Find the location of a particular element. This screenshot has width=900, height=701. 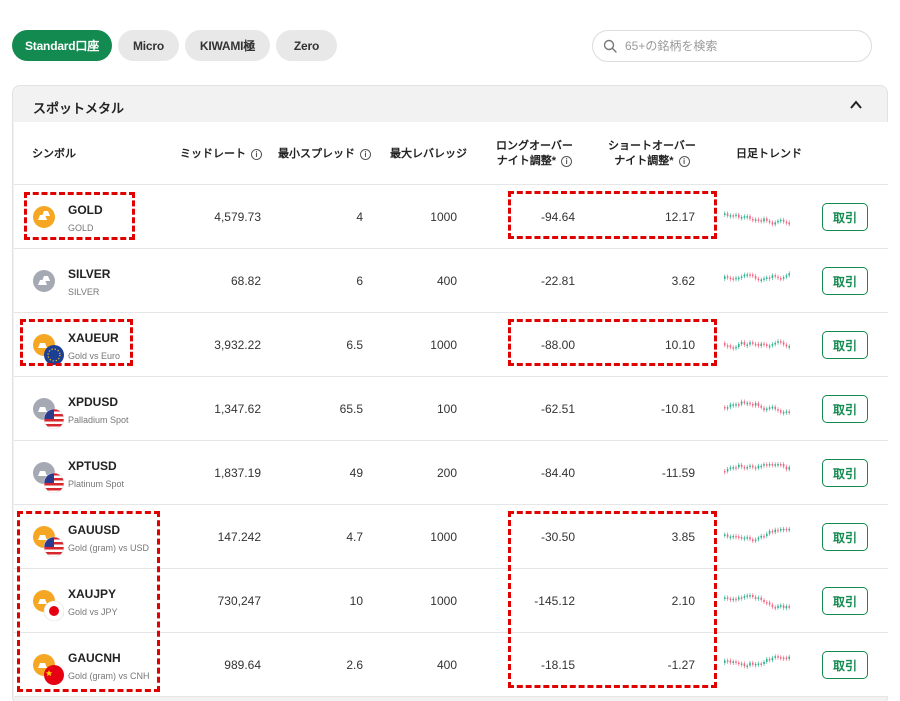

symbol-name: XAUJPY is located at coordinates (92, 594).